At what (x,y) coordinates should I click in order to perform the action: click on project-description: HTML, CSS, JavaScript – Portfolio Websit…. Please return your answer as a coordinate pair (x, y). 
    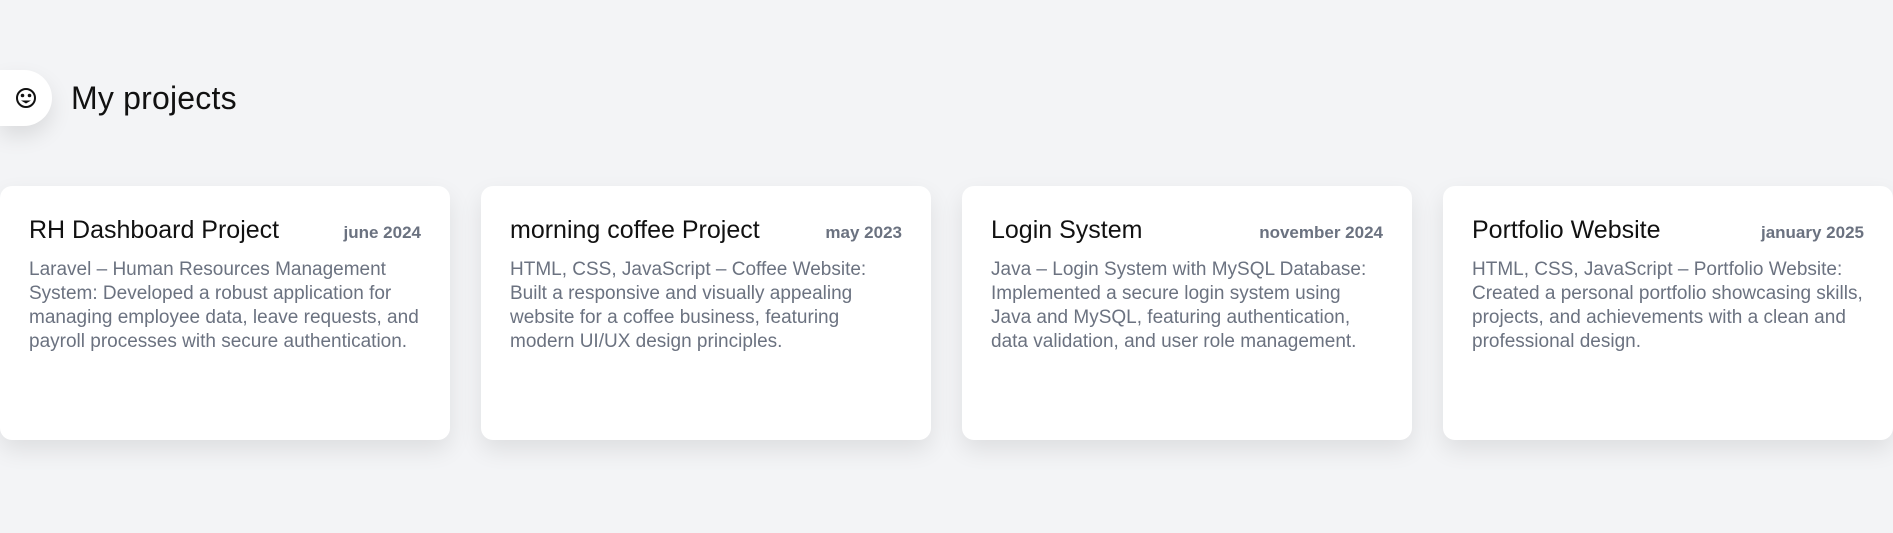
    Looking at the image, I should click on (1667, 305).